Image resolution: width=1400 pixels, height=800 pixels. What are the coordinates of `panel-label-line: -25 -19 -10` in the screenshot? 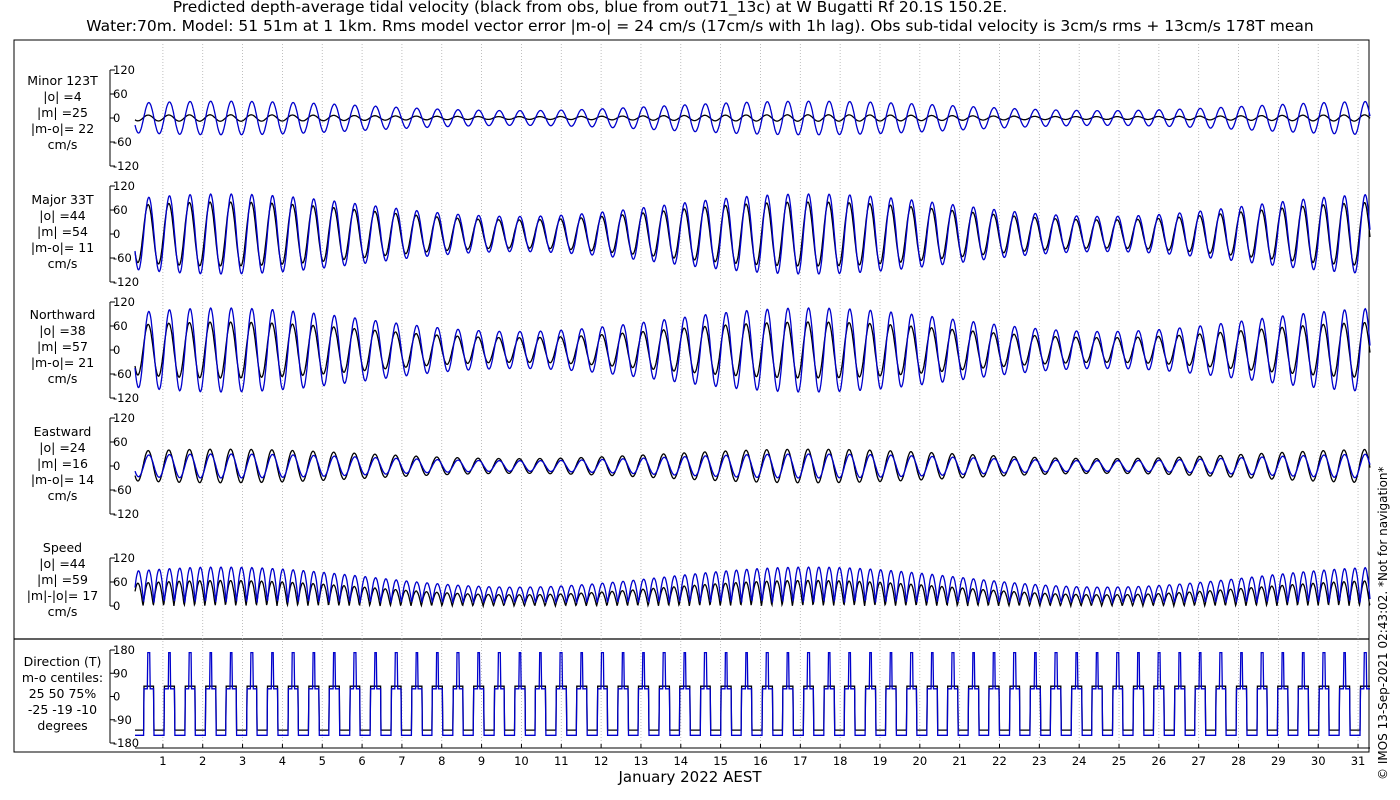 It's located at (62, 709).